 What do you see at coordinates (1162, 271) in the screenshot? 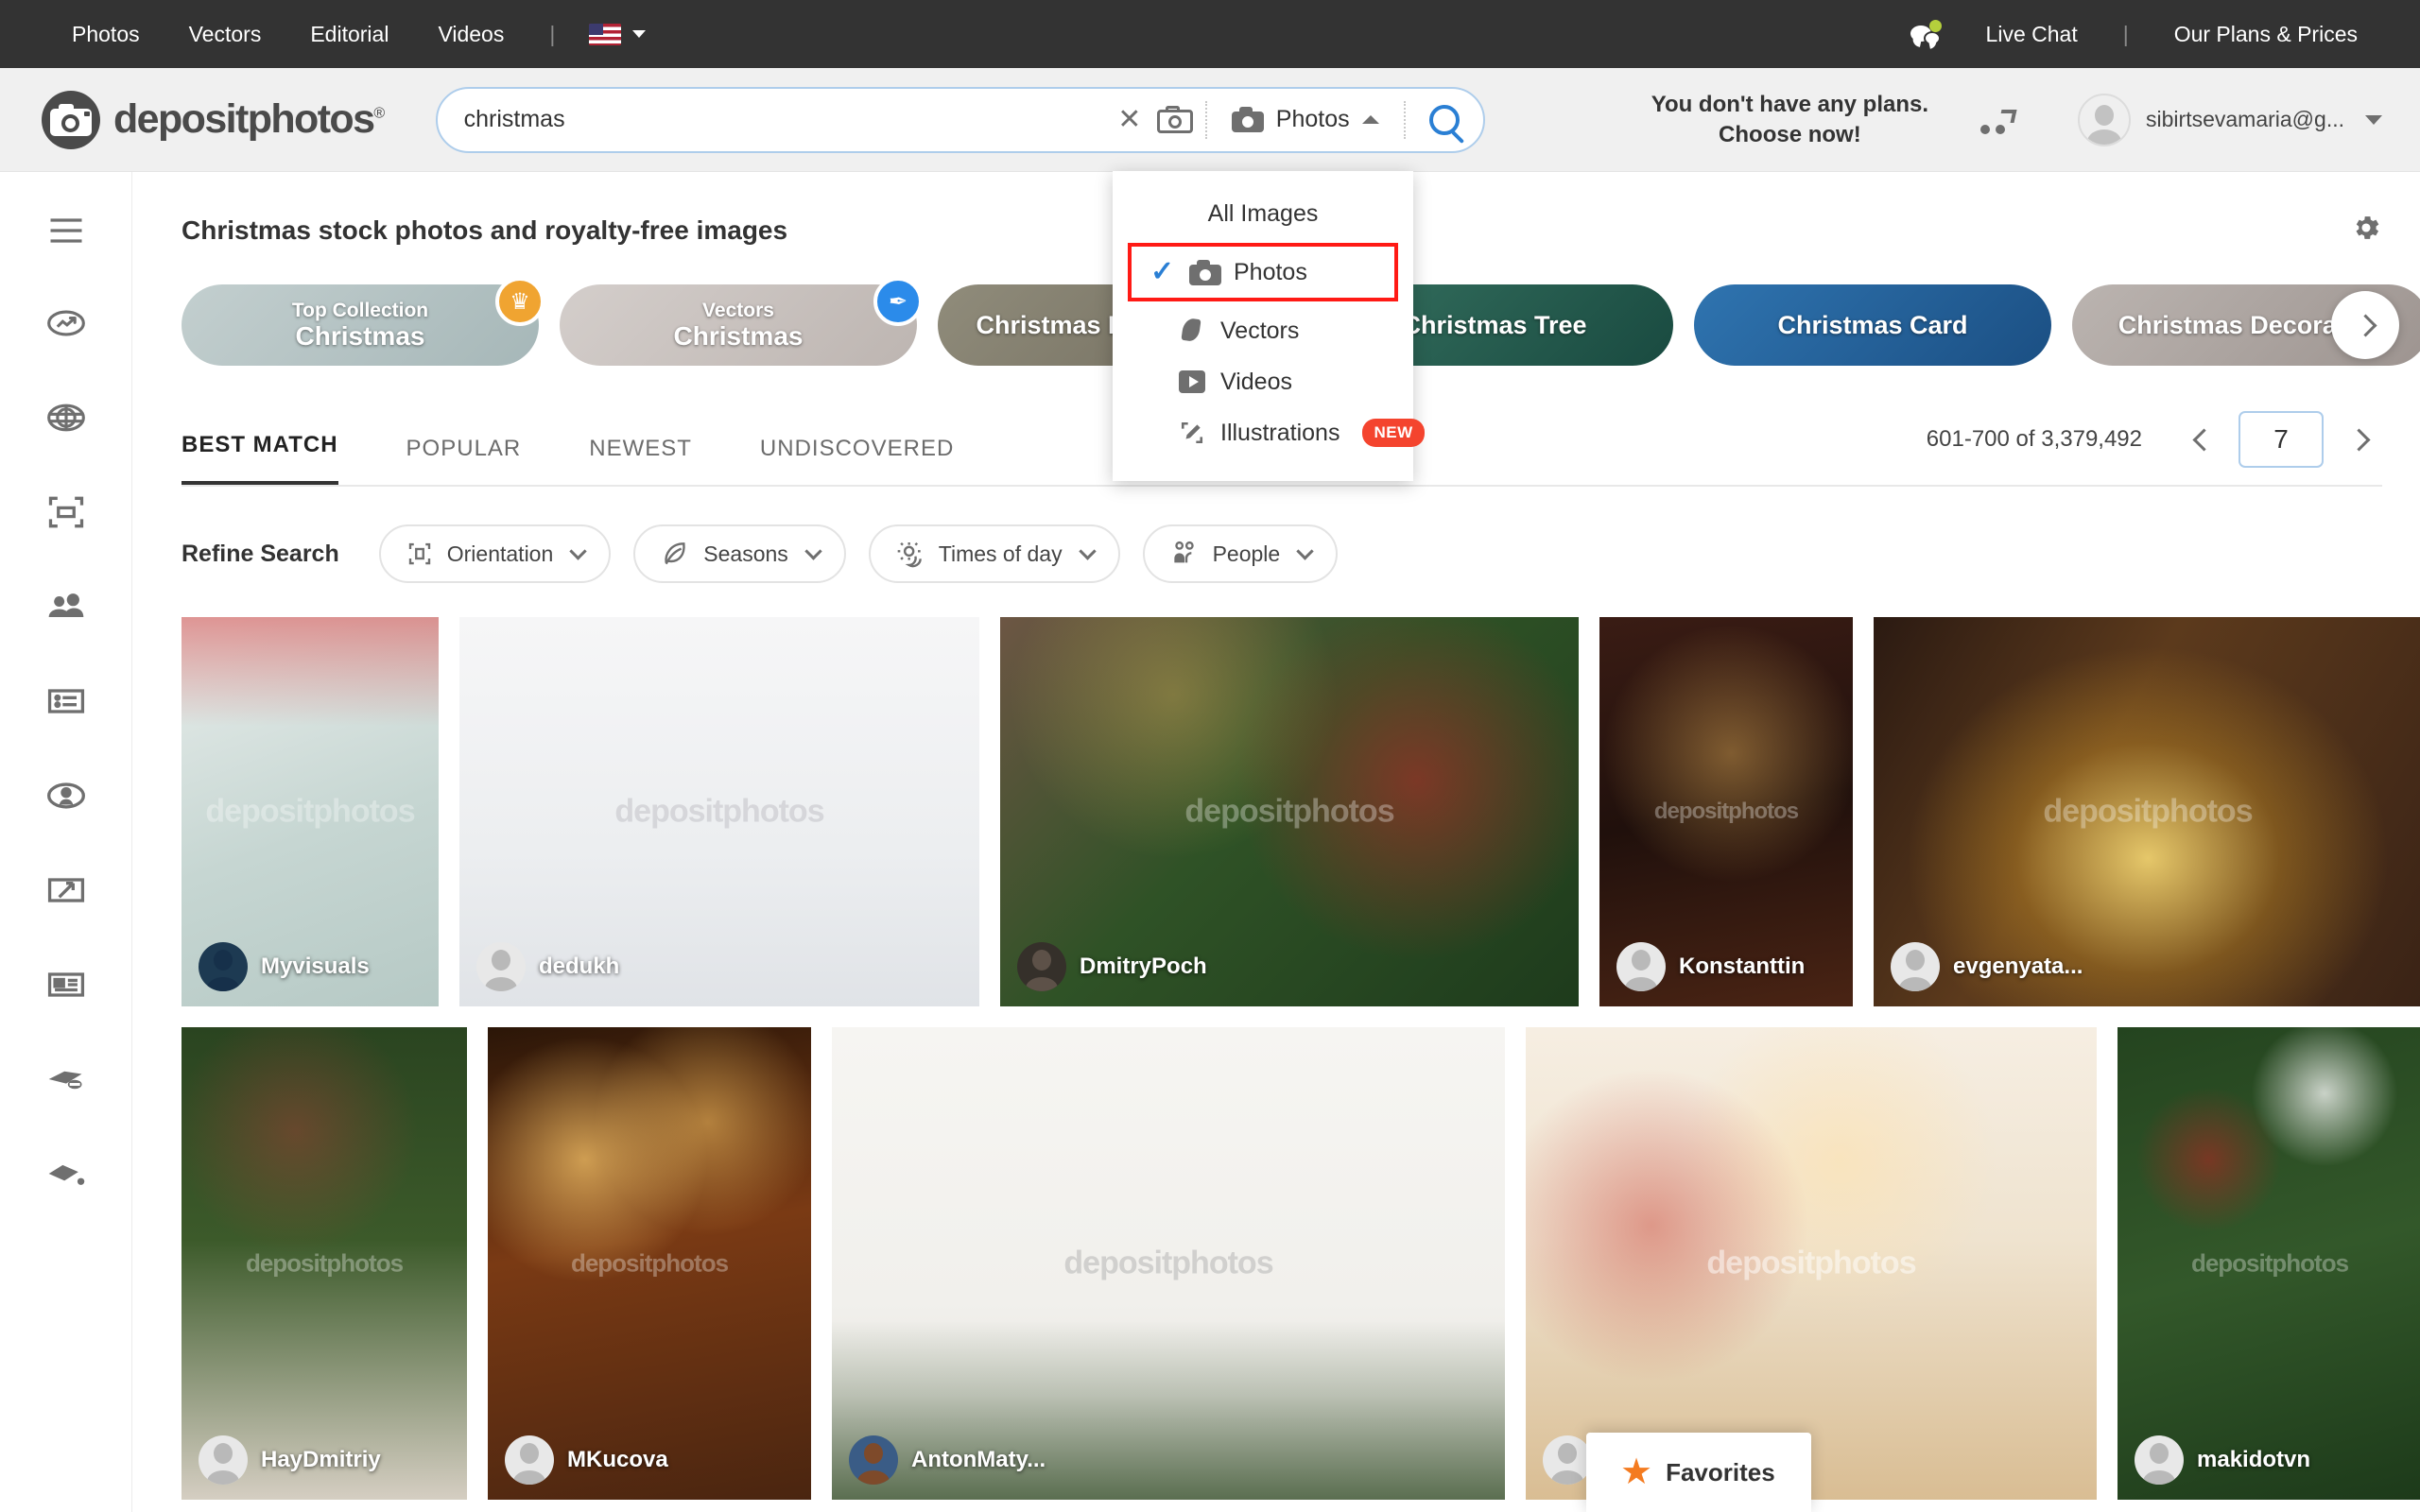
I see `check-icon: ✓` at bounding box center [1162, 271].